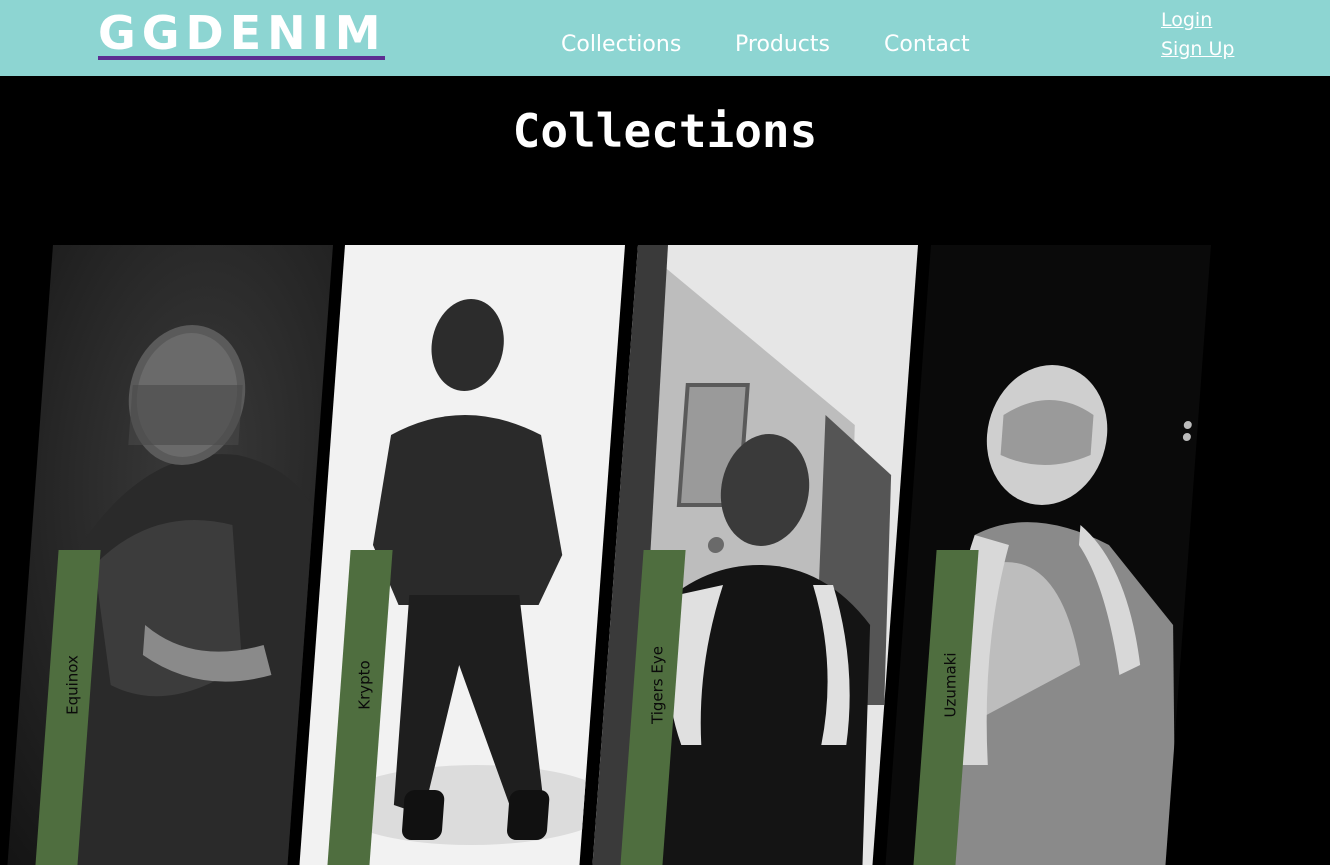 Image resolution: width=1330 pixels, height=865 pixels. What do you see at coordinates (927, 44) in the screenshot?
I see `nav-contact-link: Contact` at bounding box center [927, 44].